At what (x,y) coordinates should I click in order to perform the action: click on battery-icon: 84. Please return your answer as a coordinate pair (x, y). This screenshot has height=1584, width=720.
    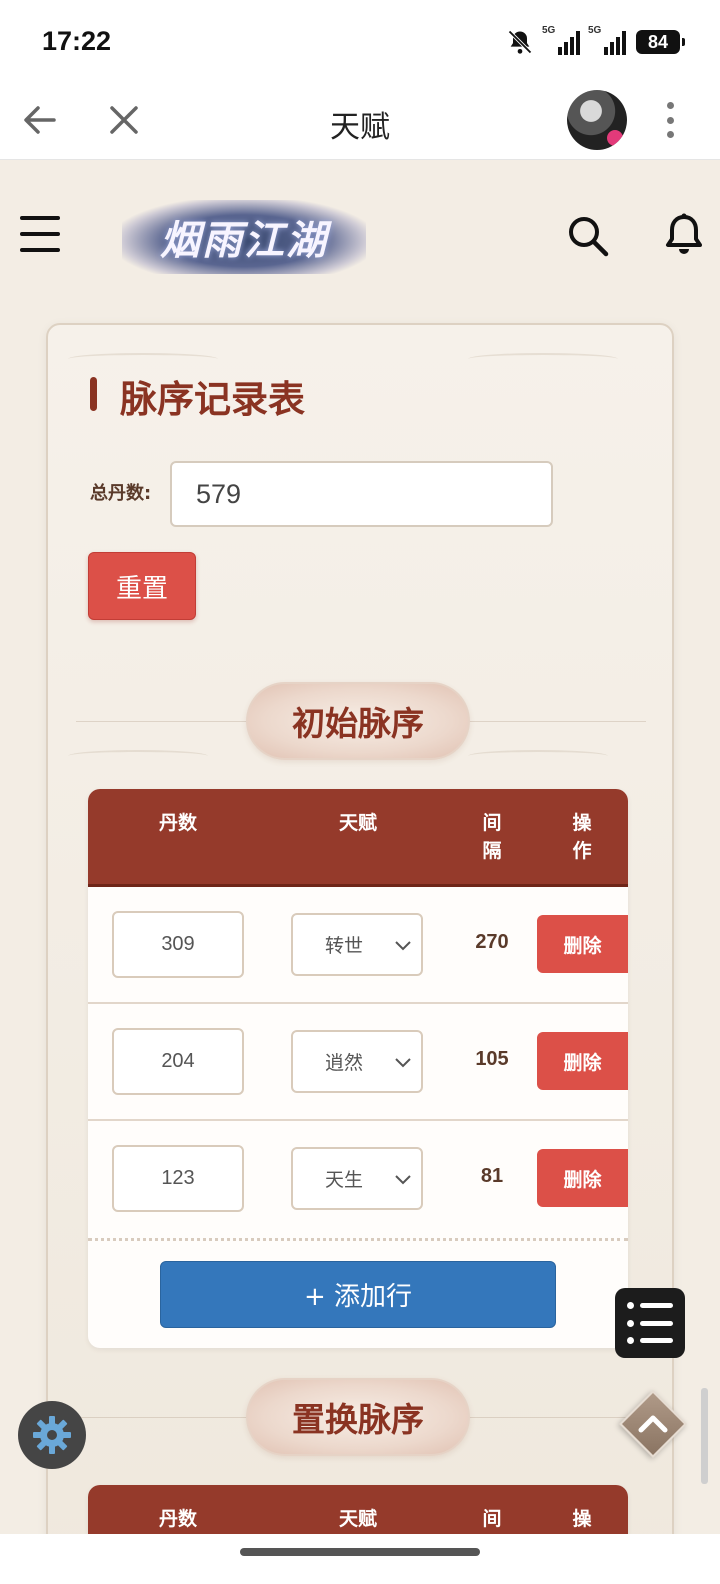
    Looking at the image, I should click on (660, 42).